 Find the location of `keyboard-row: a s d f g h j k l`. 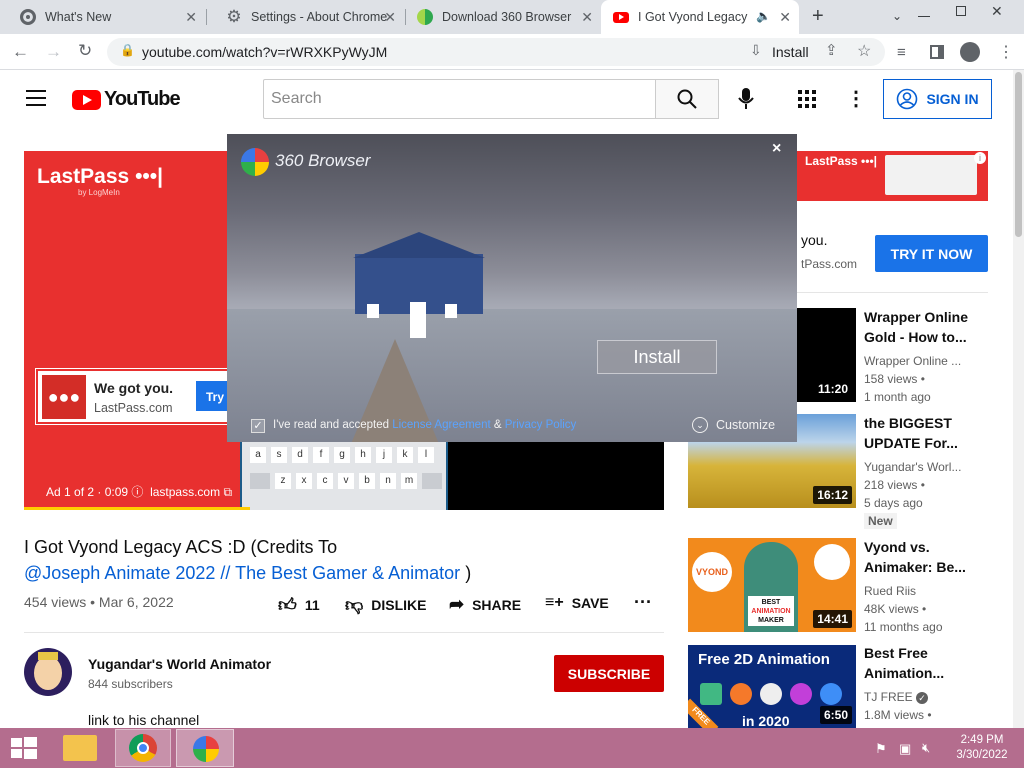

keyboard-row: a s d f g h j k l is located at coordinates (342, 455).